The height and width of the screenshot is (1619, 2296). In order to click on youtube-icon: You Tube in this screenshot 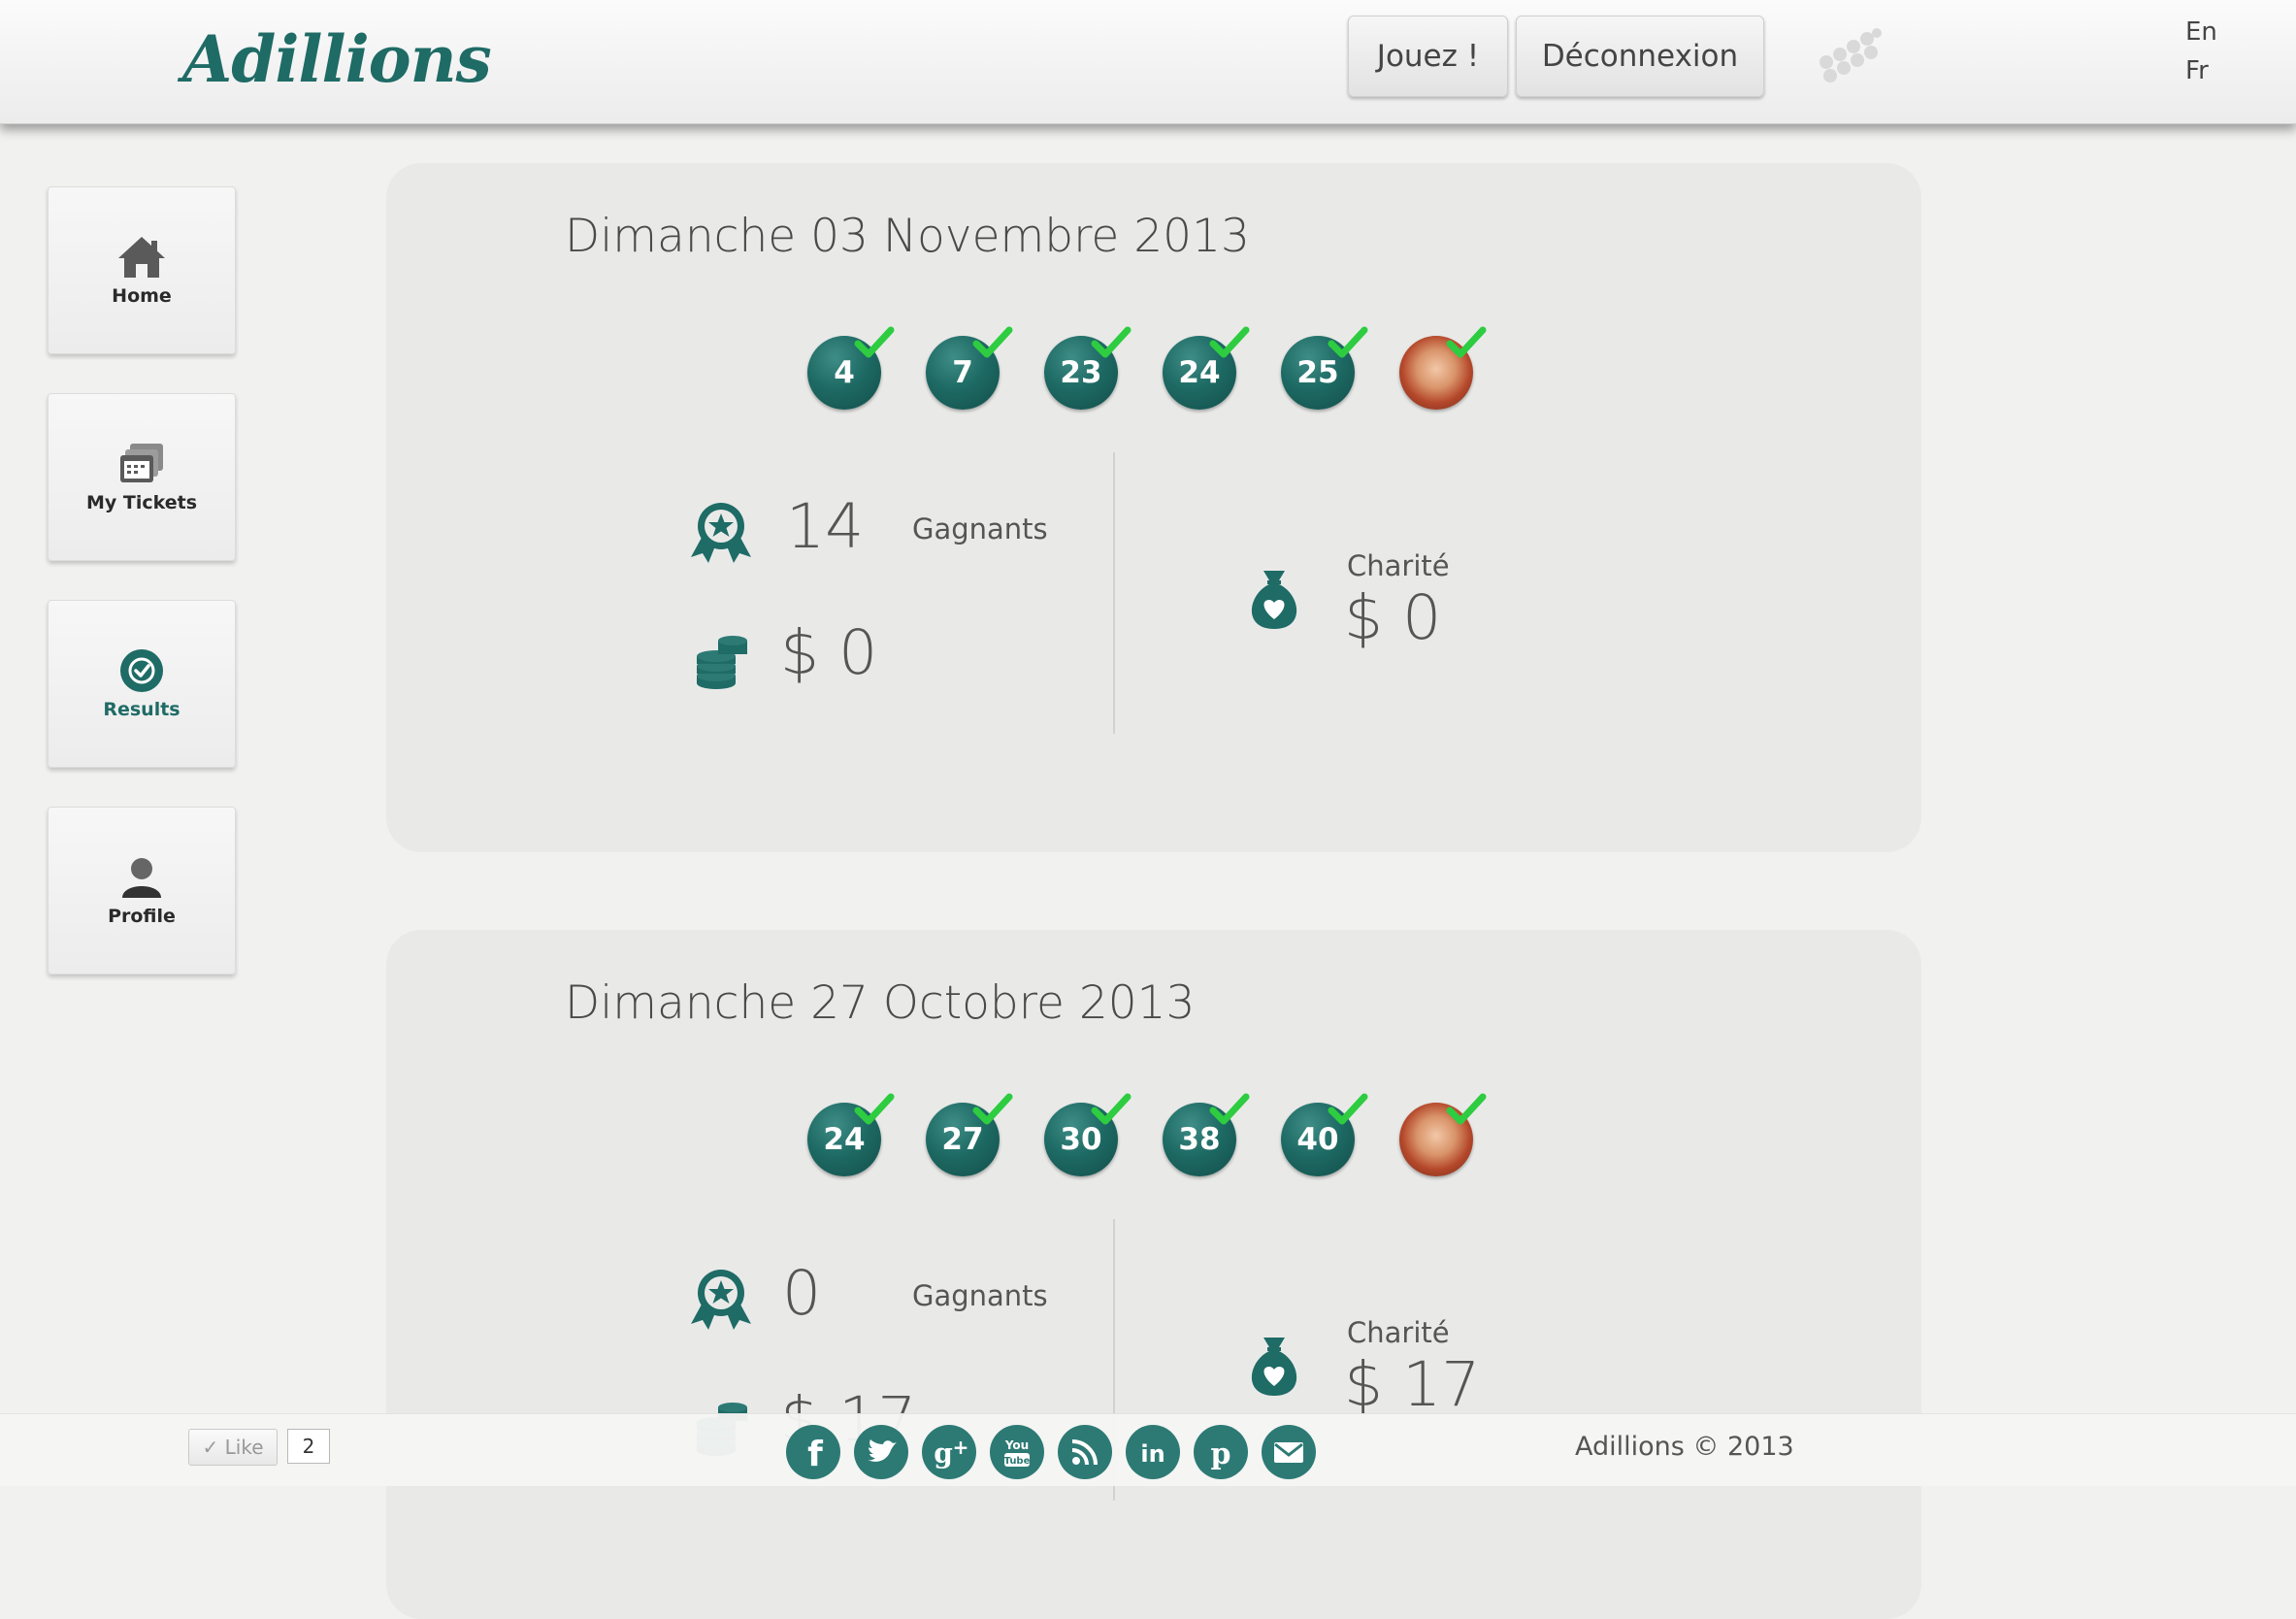, I will do `click(1017, 1452)`.